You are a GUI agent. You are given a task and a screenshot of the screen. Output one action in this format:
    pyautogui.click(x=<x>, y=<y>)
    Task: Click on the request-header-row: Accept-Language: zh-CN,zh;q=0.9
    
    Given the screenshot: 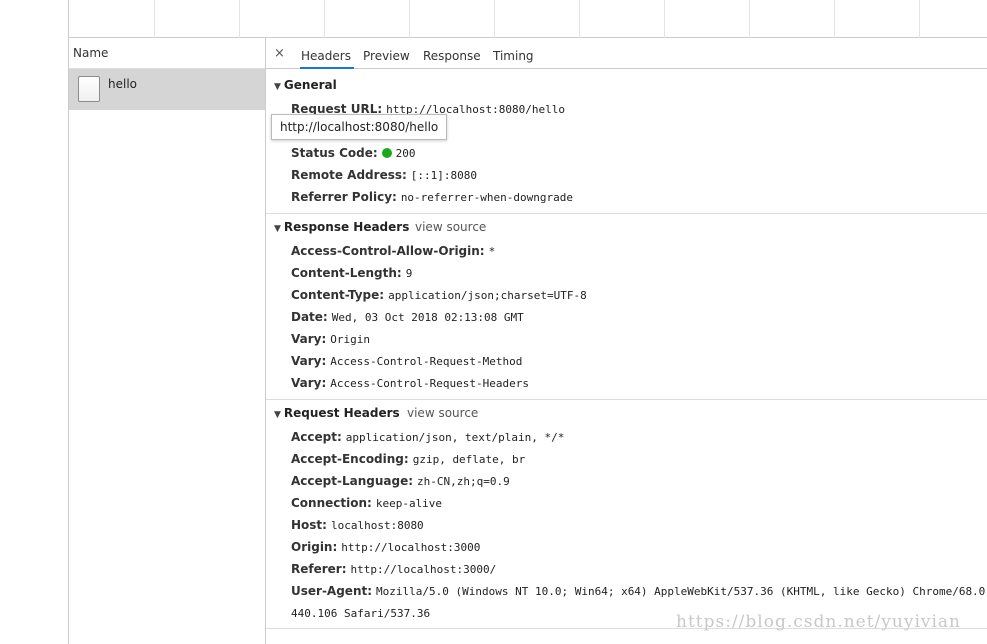 What is the action you would take?
    pyautogui.click(x=400, y=481)
    